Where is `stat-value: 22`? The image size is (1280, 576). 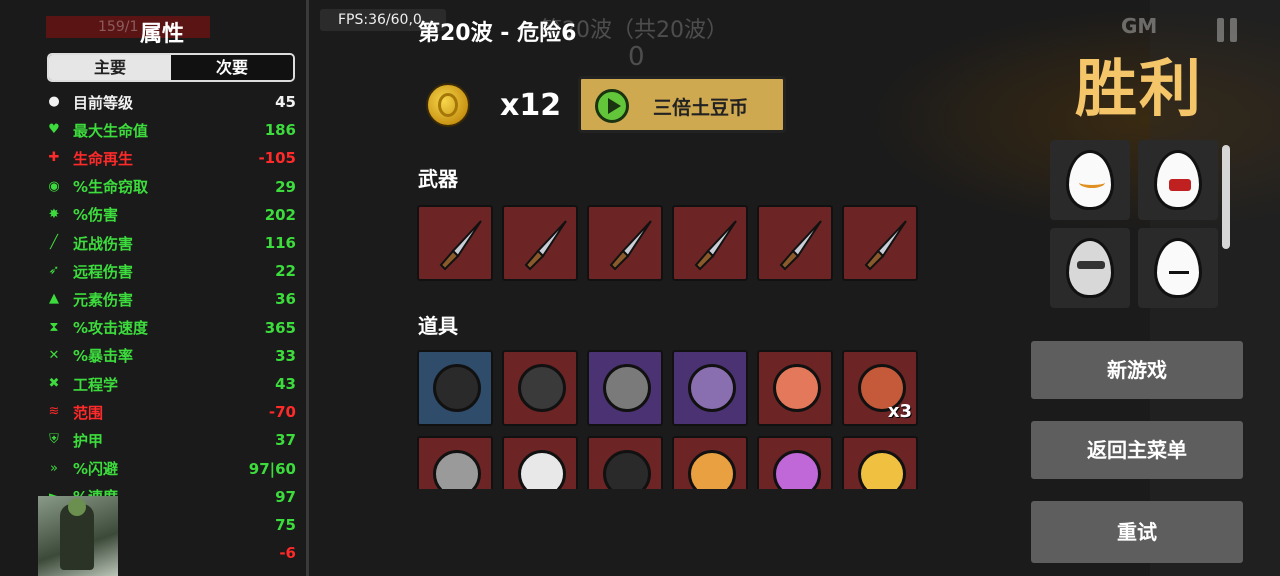
stat-value: 22 is located at coordinates (285, 271).